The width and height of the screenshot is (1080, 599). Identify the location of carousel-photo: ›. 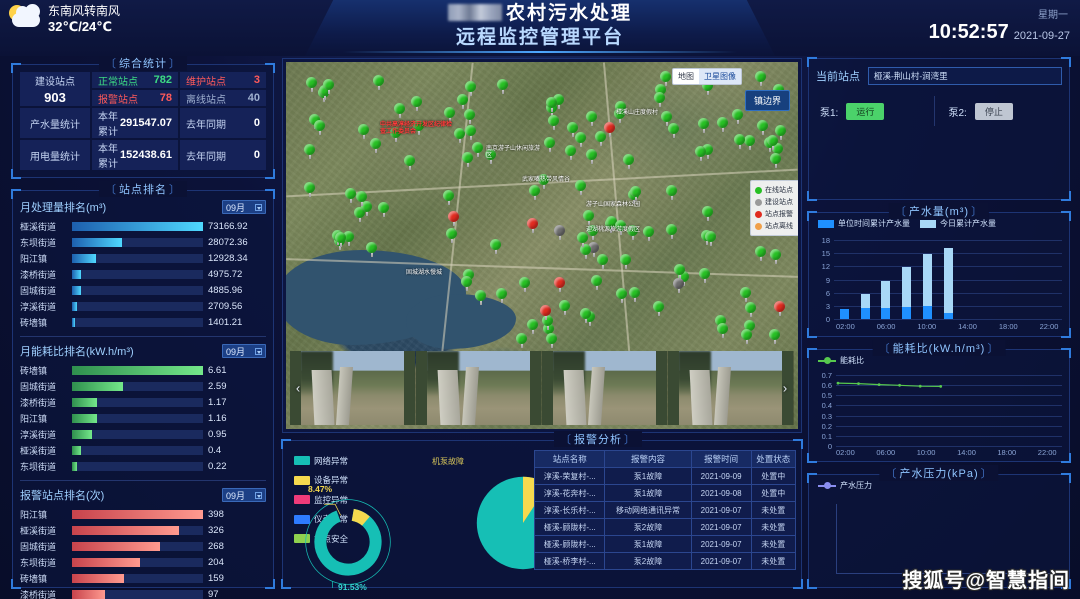
(731, 388).